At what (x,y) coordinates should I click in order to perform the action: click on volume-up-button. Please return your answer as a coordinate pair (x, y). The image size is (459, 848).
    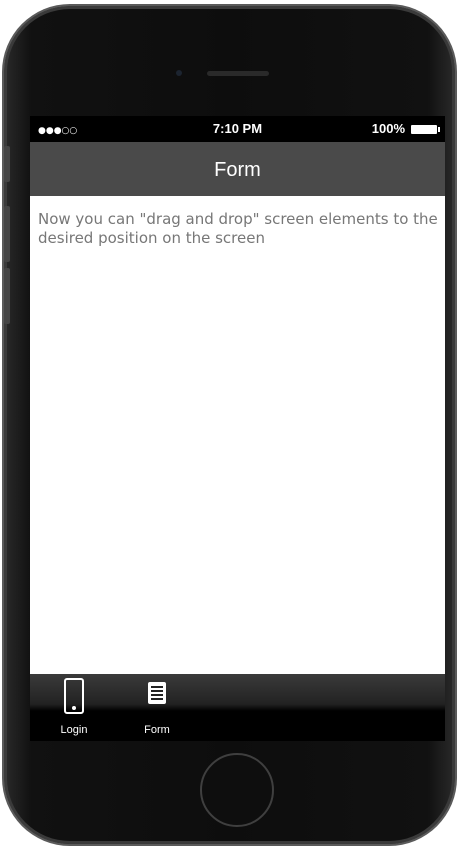
    Looking at the image, I should click on (7, 234).